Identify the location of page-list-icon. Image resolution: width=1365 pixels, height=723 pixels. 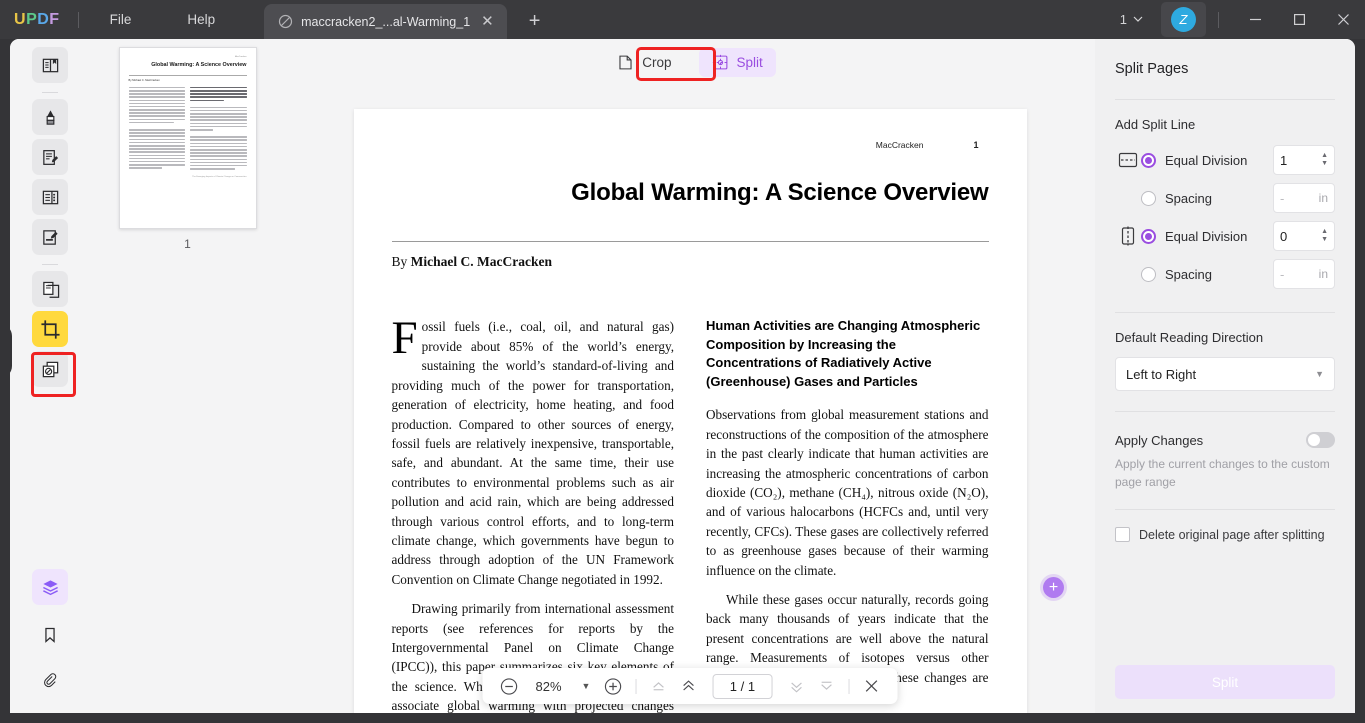
(50, 197).